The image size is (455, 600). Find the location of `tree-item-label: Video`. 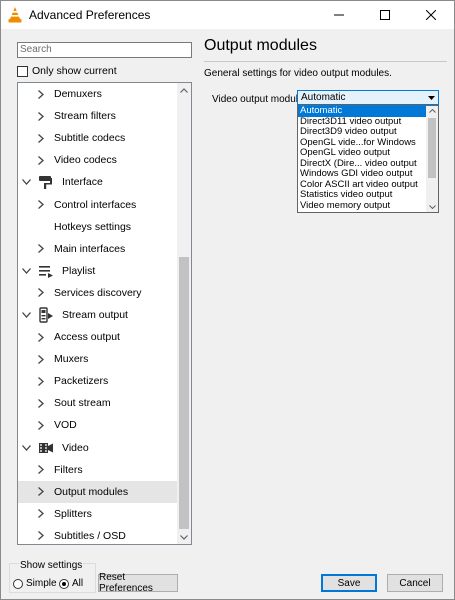

tree-item-label: Video is located at coordinates (75, 447).